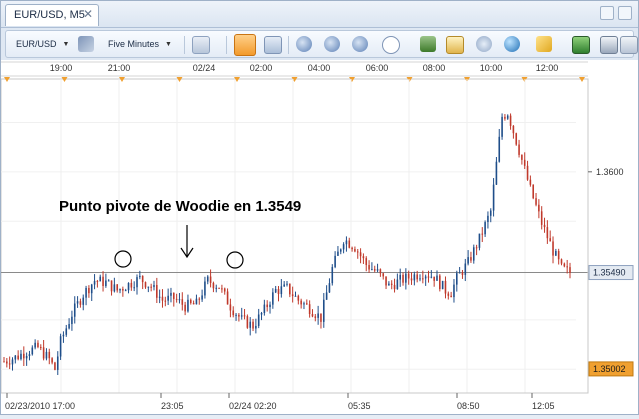 The height and width of the screenshot is (419, 639). I want to click on zoom-out-icon, so click(332, 44).